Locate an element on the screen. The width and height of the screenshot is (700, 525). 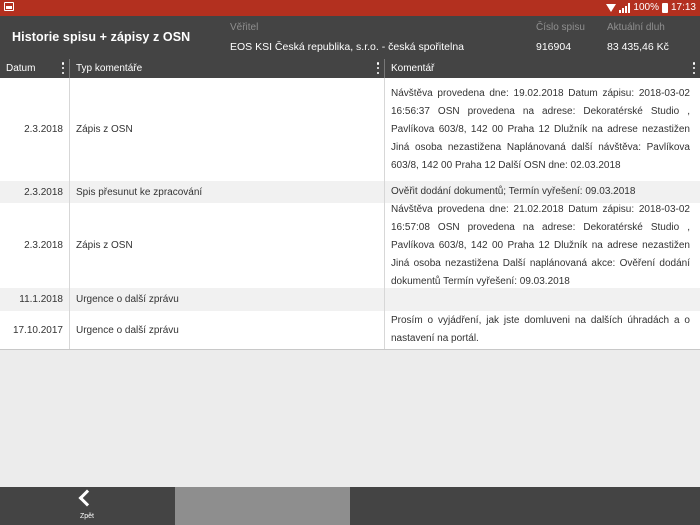
image-notification-icon is located at coordinates (9, 6).